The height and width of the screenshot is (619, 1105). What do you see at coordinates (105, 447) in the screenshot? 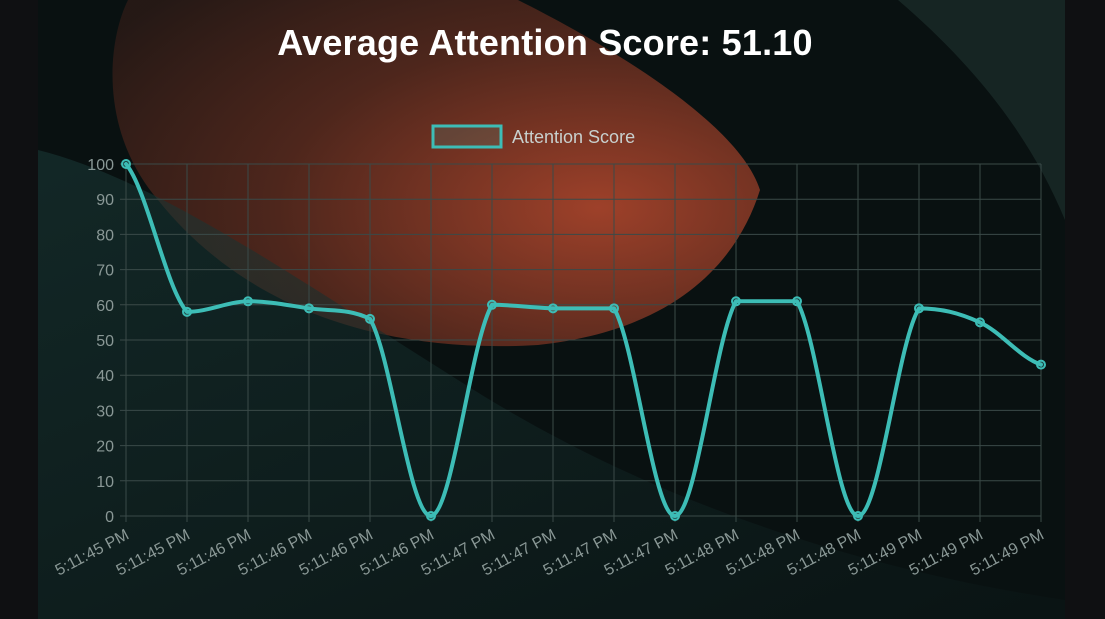
I see `y-tick-label: 20` at bounding box center [105, 447].